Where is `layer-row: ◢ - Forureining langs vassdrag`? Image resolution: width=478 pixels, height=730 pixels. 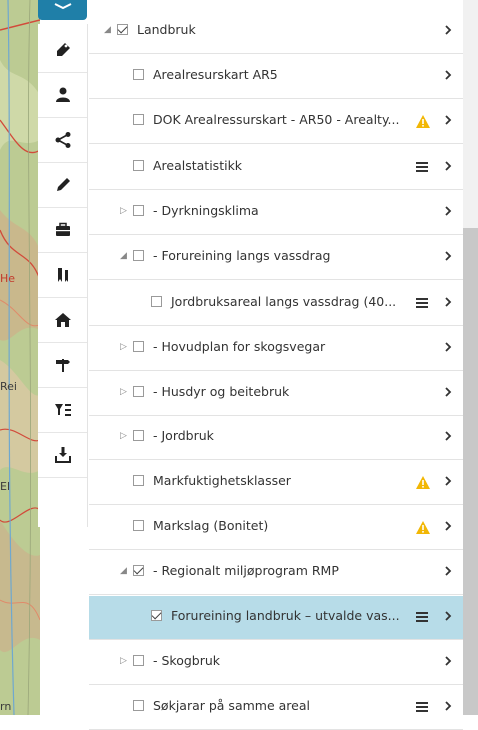 layer-row: ◢ - Forureining langs vassdrag is located at coordinates (276, 258).